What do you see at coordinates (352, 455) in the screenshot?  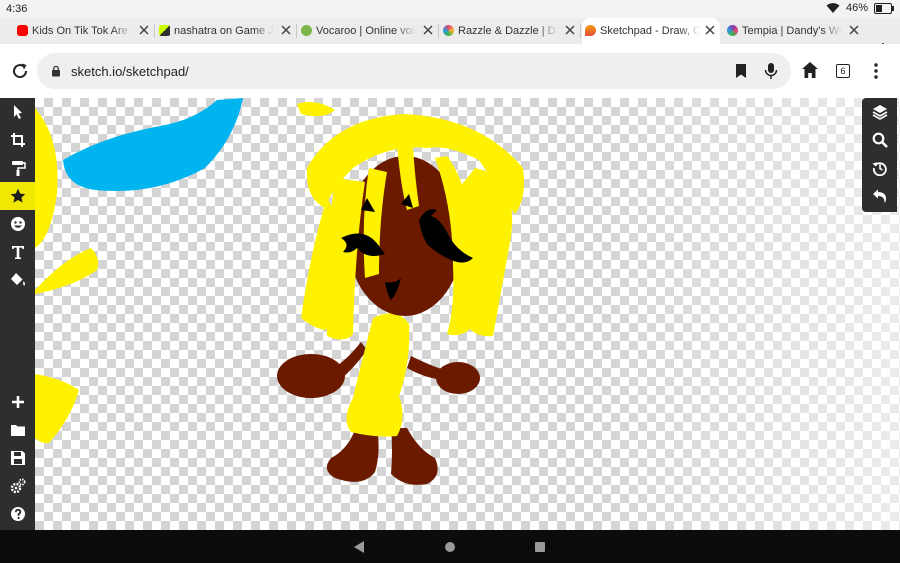 I see `left-leg` at bounding box center [352, 455].